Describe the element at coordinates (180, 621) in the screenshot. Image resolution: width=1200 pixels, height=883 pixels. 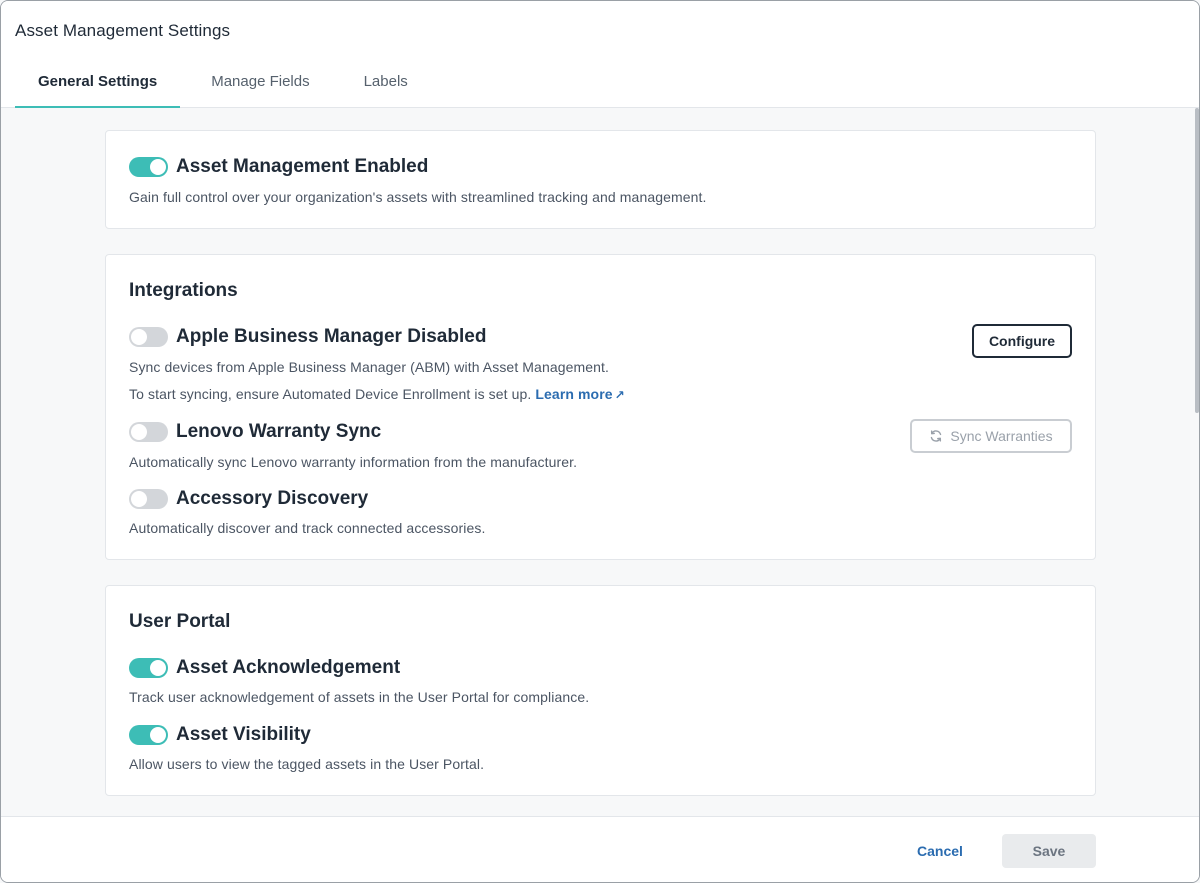
I see `user-portal-heading: User Portal` at that location.